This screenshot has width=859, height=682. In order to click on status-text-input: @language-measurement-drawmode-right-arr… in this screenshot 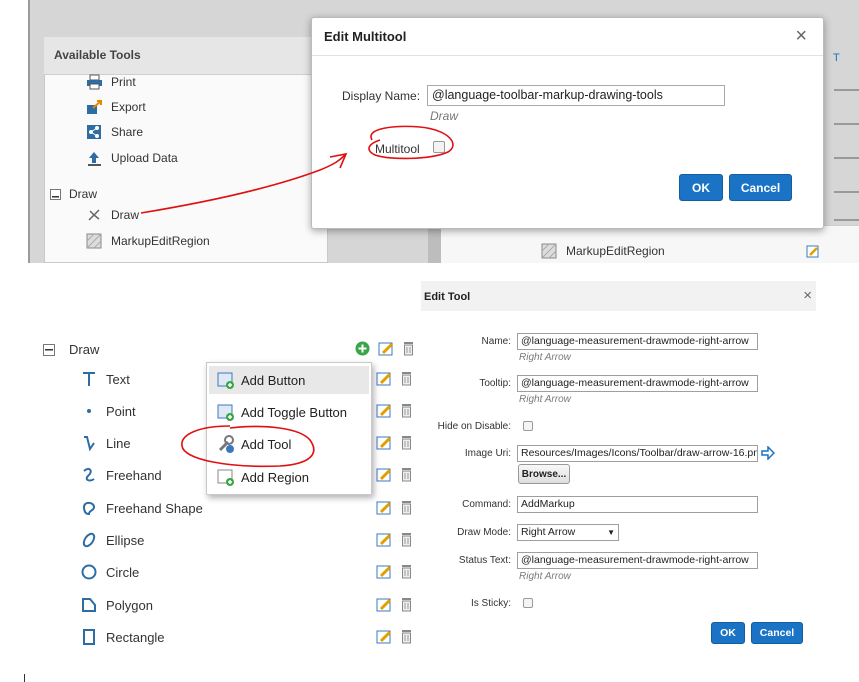, I will do `click(637, 560)`.